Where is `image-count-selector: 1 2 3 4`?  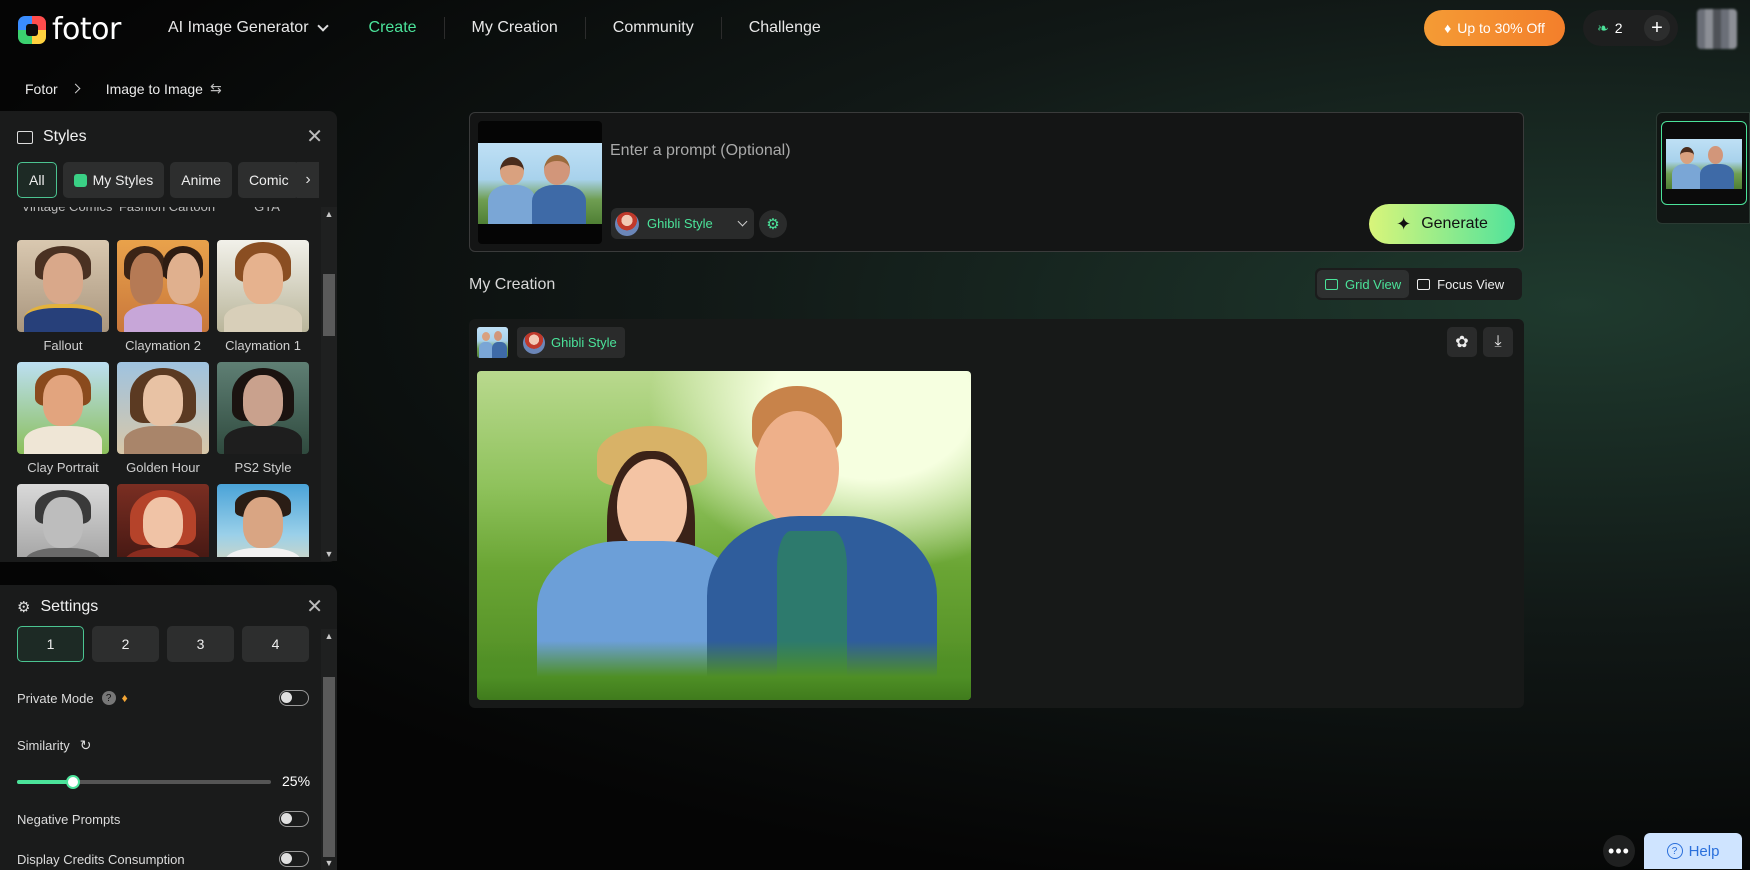 image-count-selector: 1 2 3 4 is located at coordinates (163, 644).